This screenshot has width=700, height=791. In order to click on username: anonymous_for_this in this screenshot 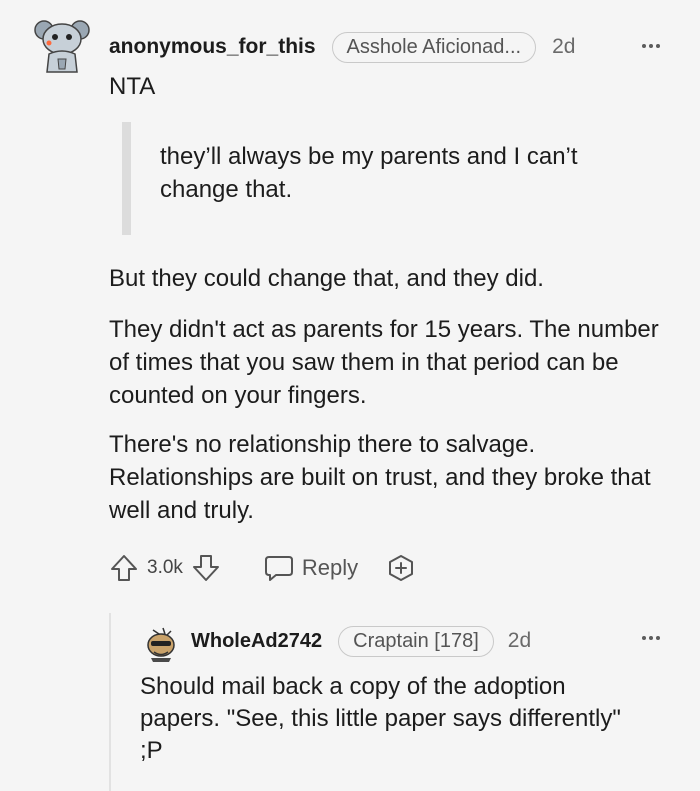, I will do `click(212, 47)`.